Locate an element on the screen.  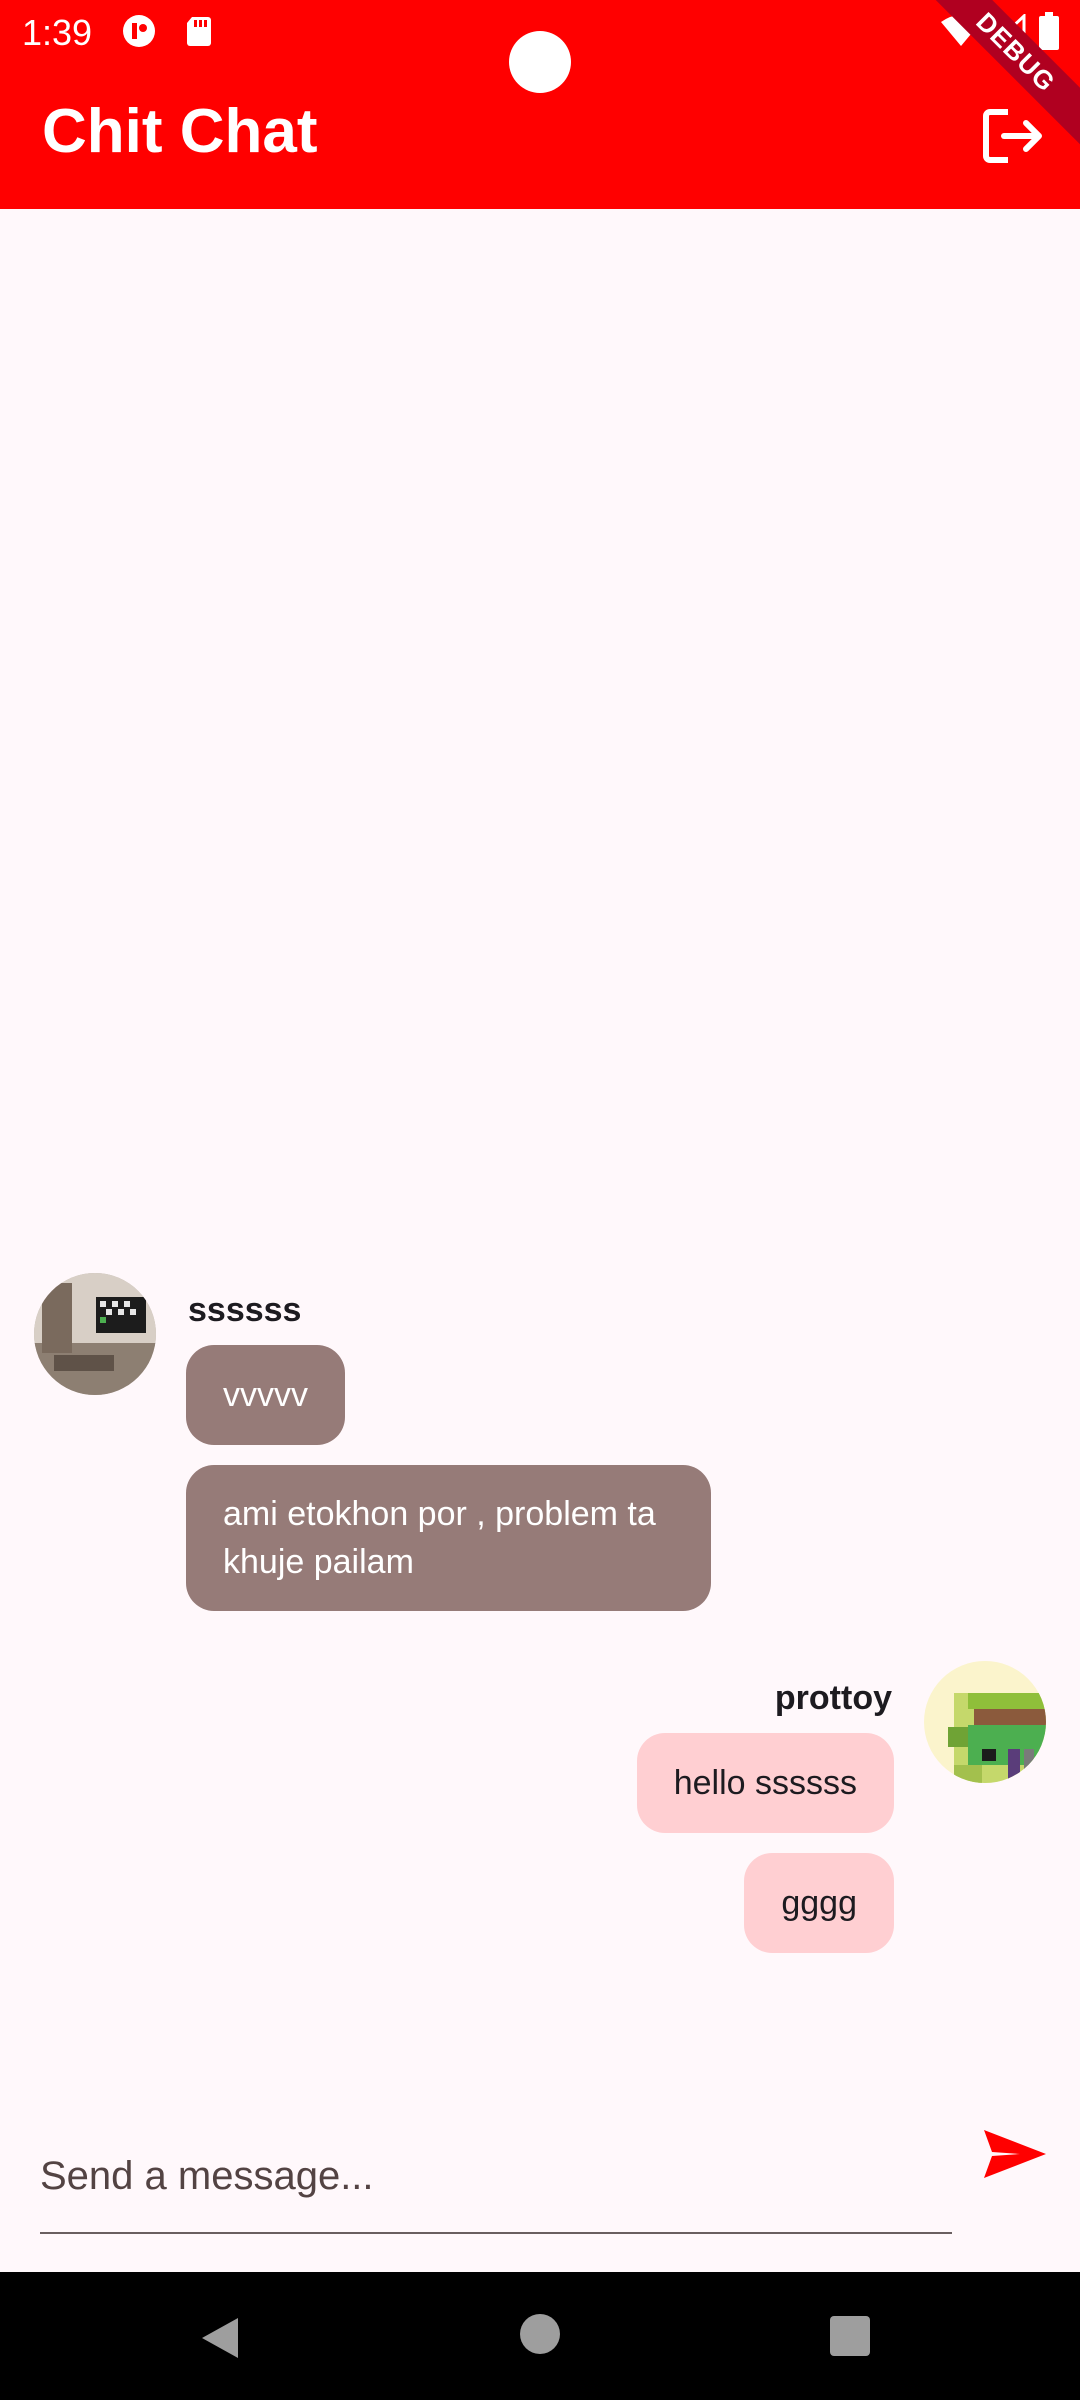
message-bubble-mine-1: hello ssssss is located at coordinates (765, 1783).